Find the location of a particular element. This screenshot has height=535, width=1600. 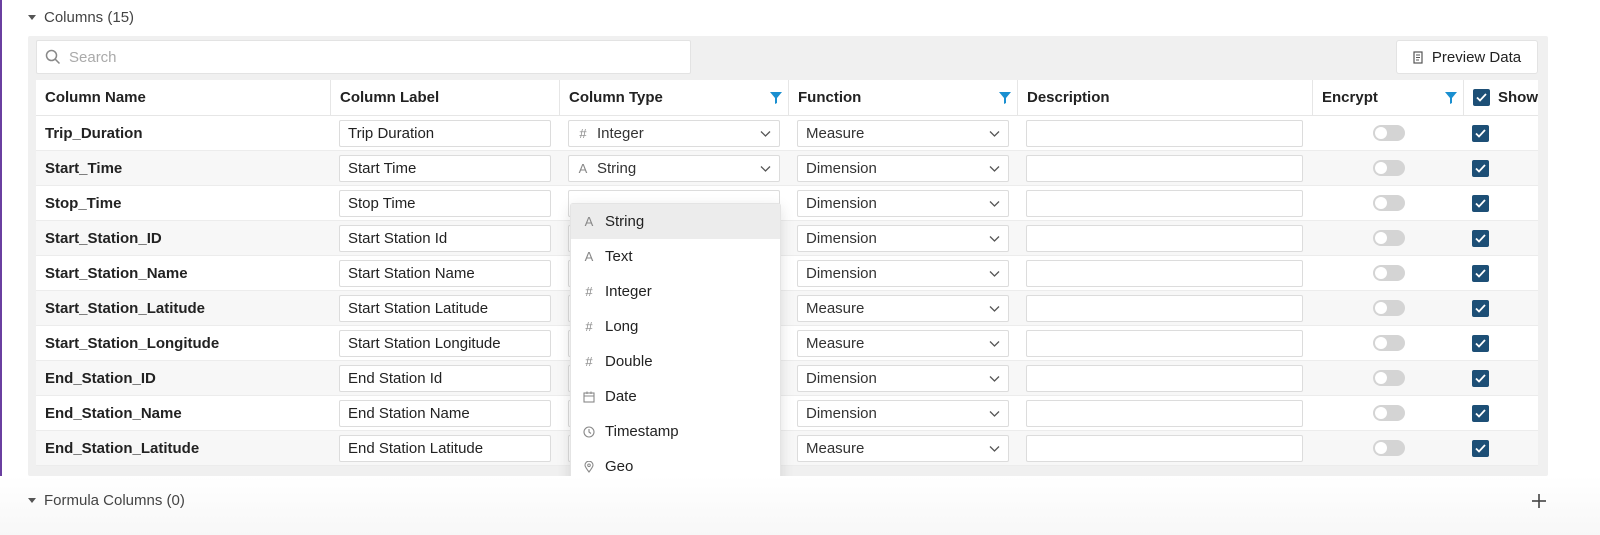

dropdown-option-double: # Double is located at coordinates (675, 361).